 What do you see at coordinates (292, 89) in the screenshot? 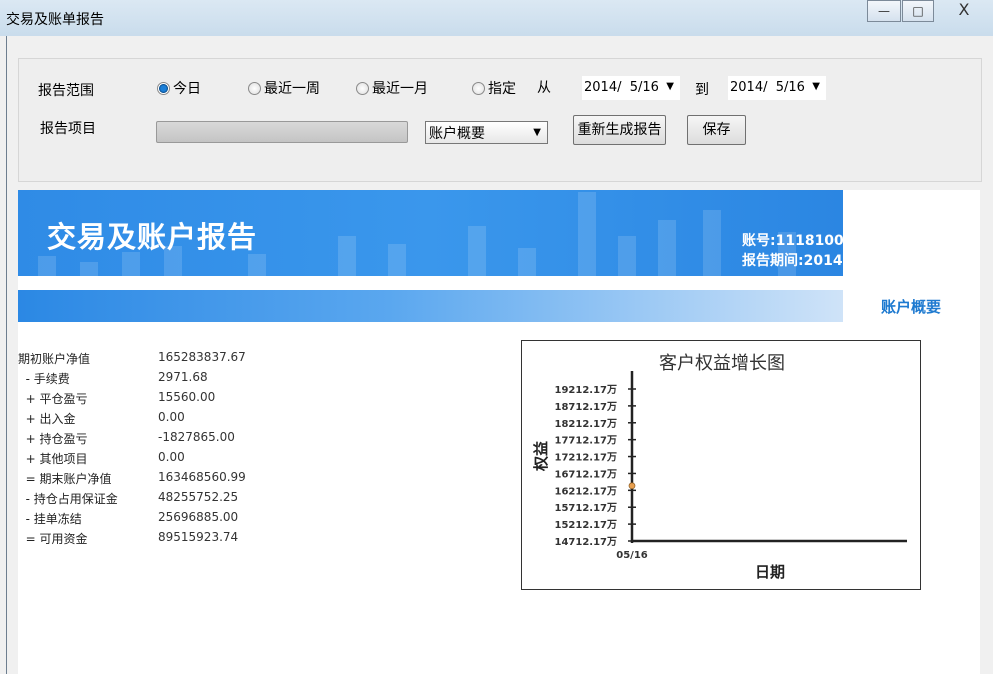
I see `radio-label: 最近一周` at bounding box center [292, 89].